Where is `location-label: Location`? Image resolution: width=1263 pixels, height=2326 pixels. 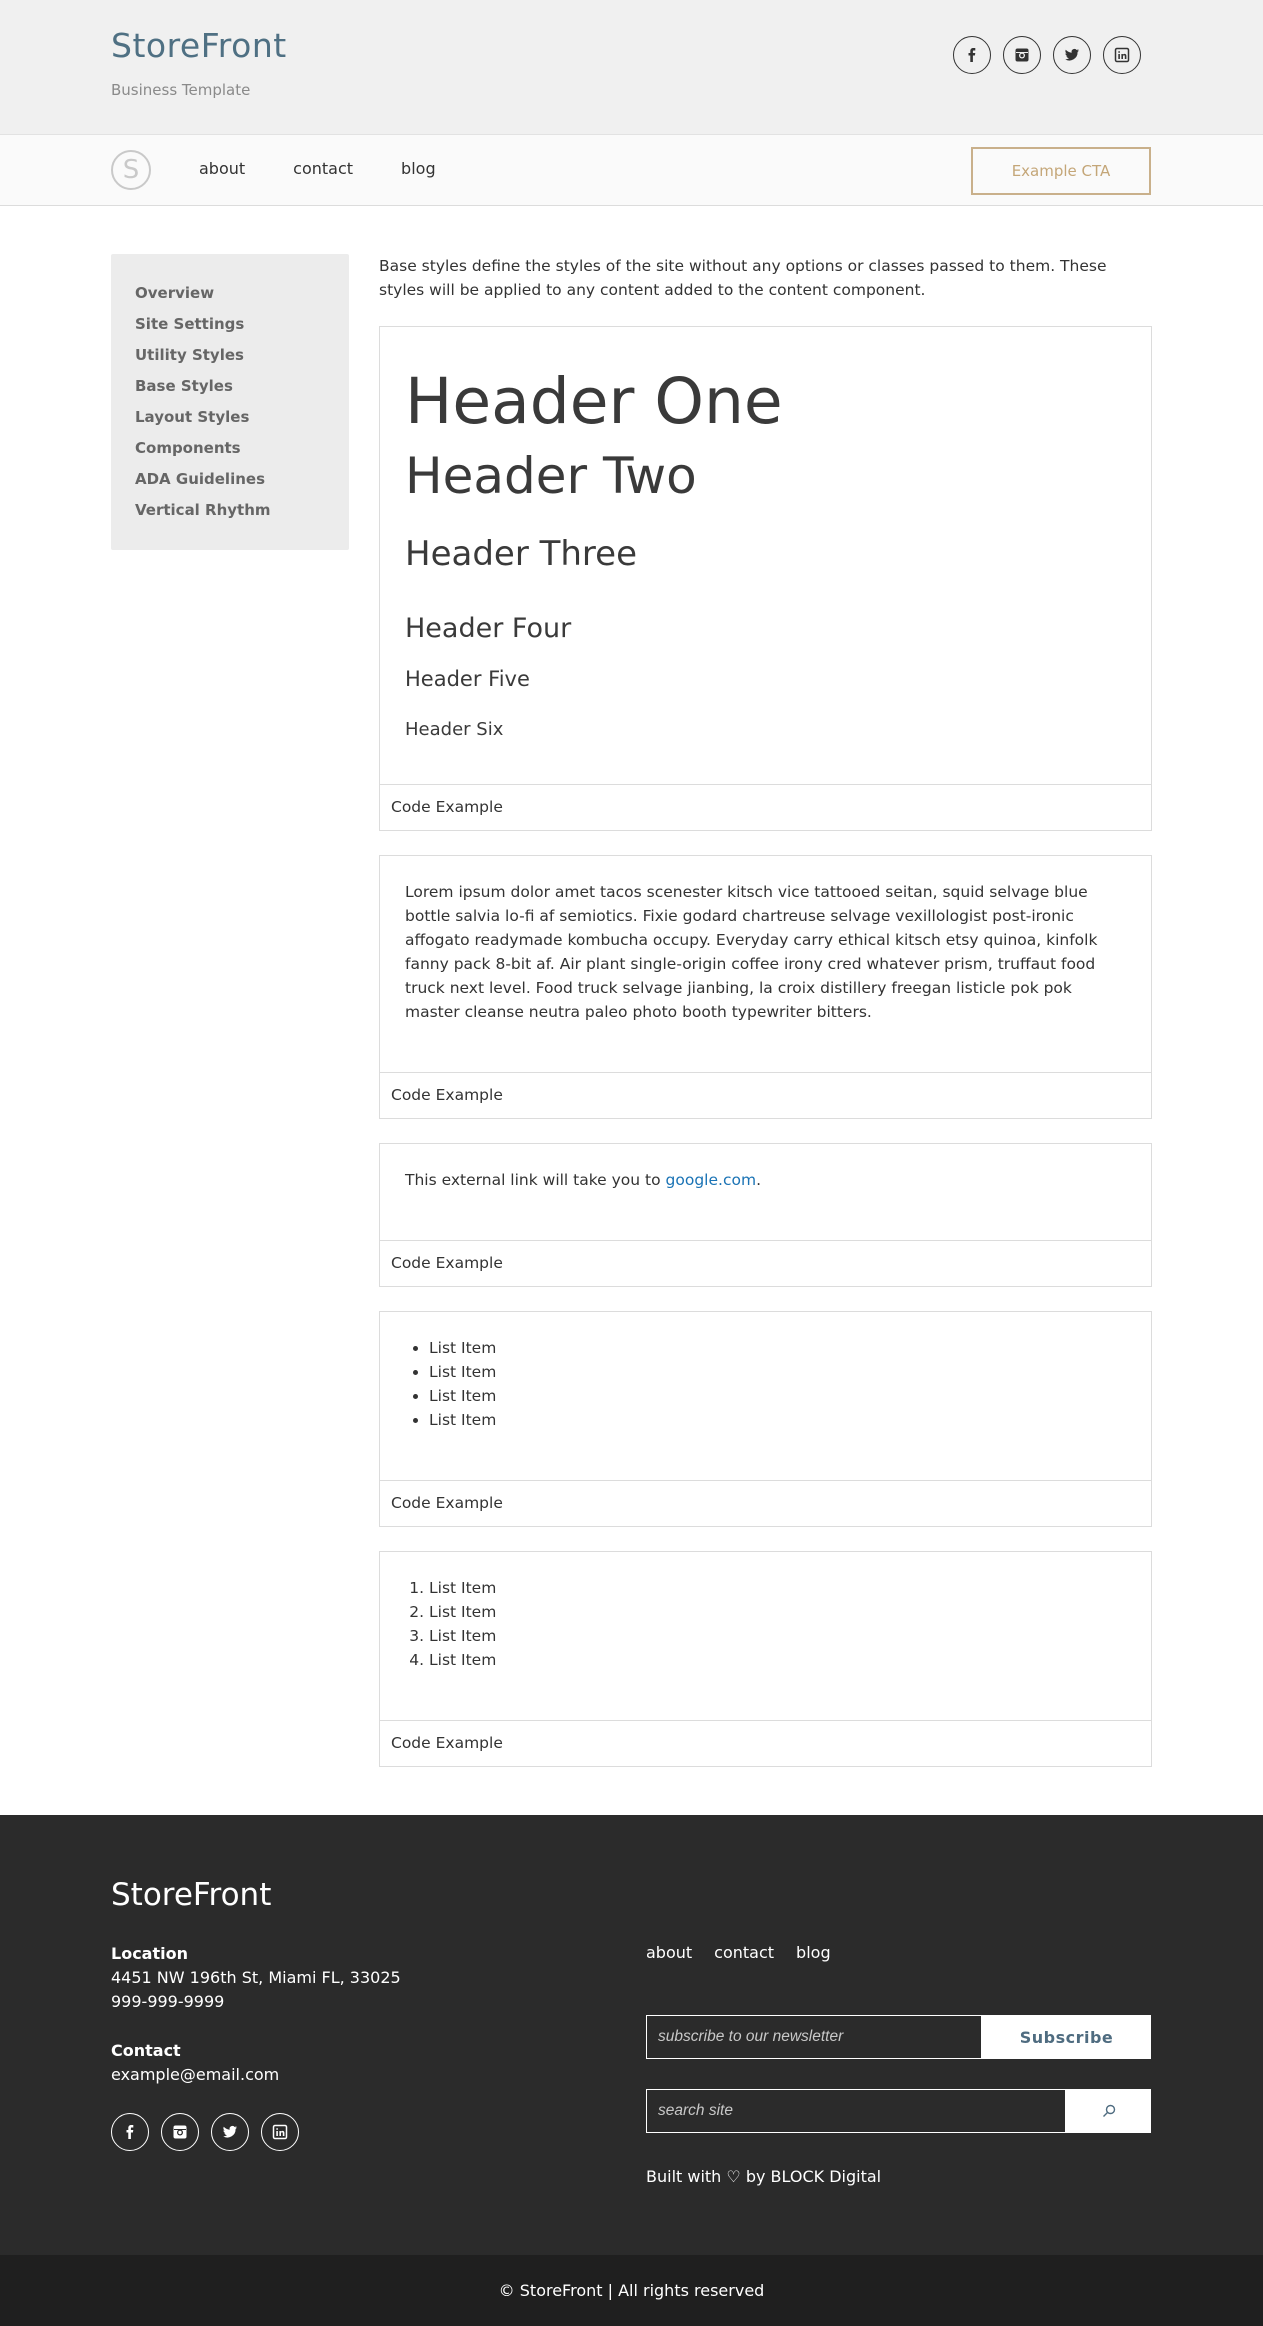 location-label: Location is located at coordinates (149, 1953).